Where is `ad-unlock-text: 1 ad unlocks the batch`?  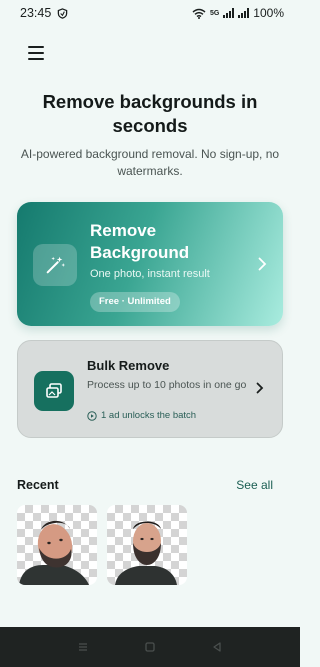
ad-unlock-text: 1 ad unlocks the batch is located at coordinates (149, 415).